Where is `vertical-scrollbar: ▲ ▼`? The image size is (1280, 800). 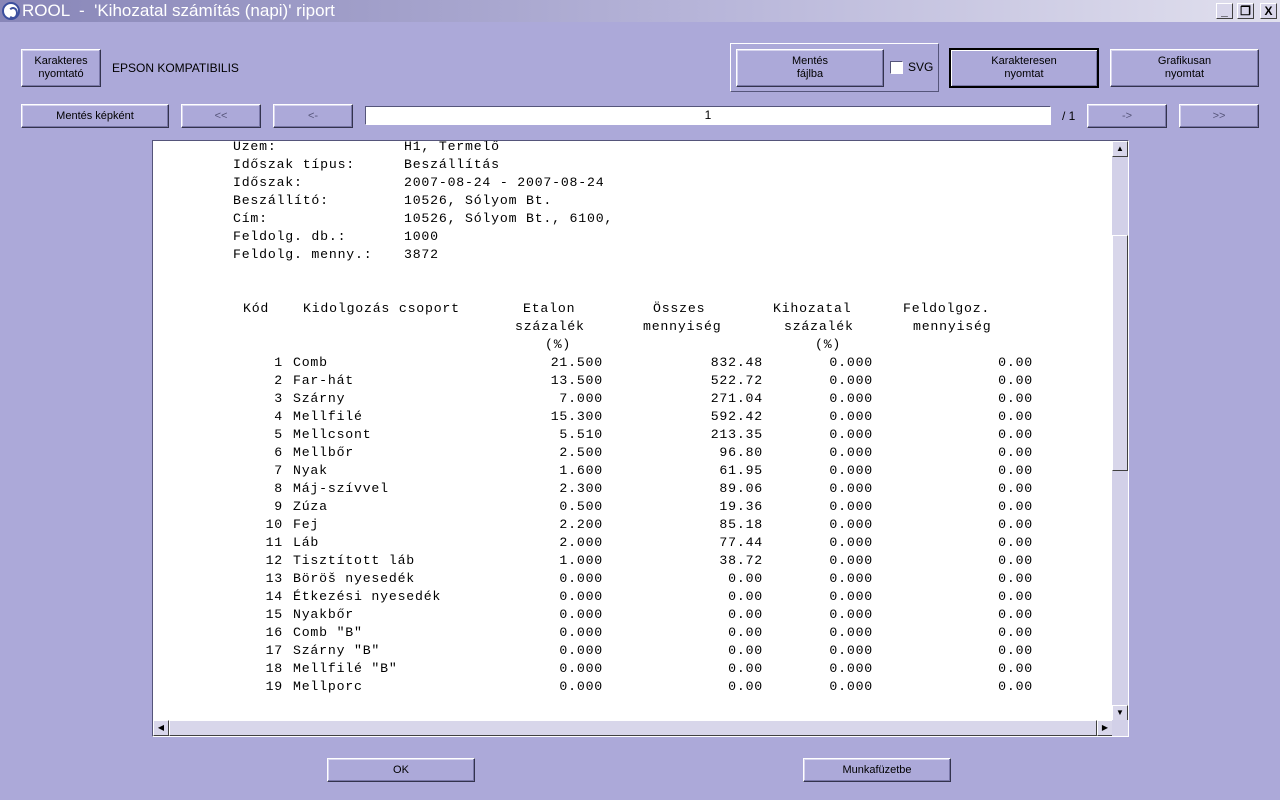 vertical-scrollbar: ▲ ▼ is located at coordinates (1120, 431).